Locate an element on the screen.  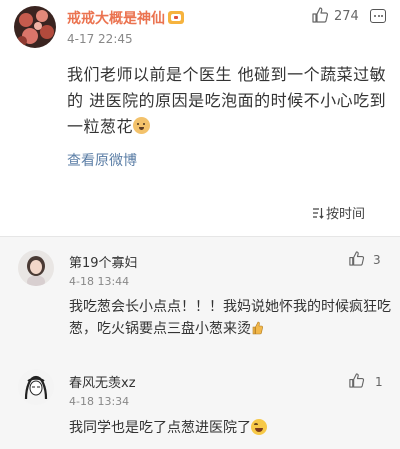
comment-body-text: 我吃葱会长小点点！！！我妈说她怀我的时候疯狂吃葱，吃火锅要点三盘小葱来烫 is located at coordinates (230, 318).